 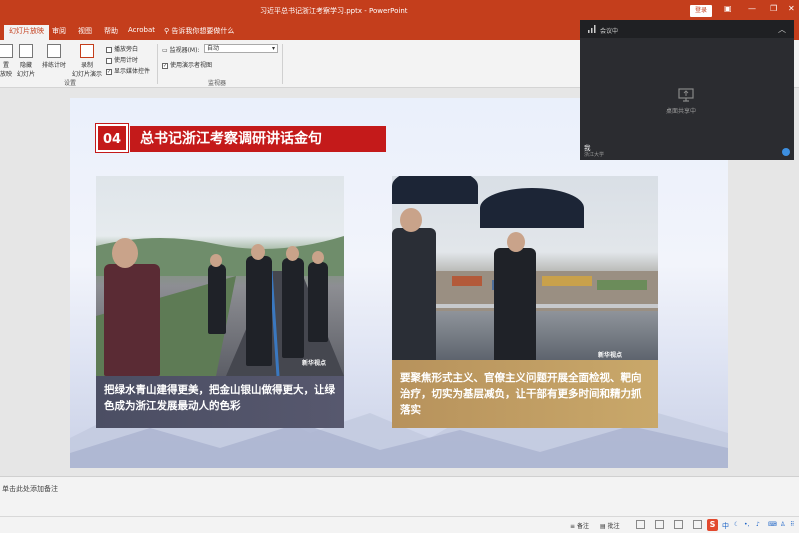 I want to click on rehearse-timings-label: 排练计时, so click(x=54, y=65).